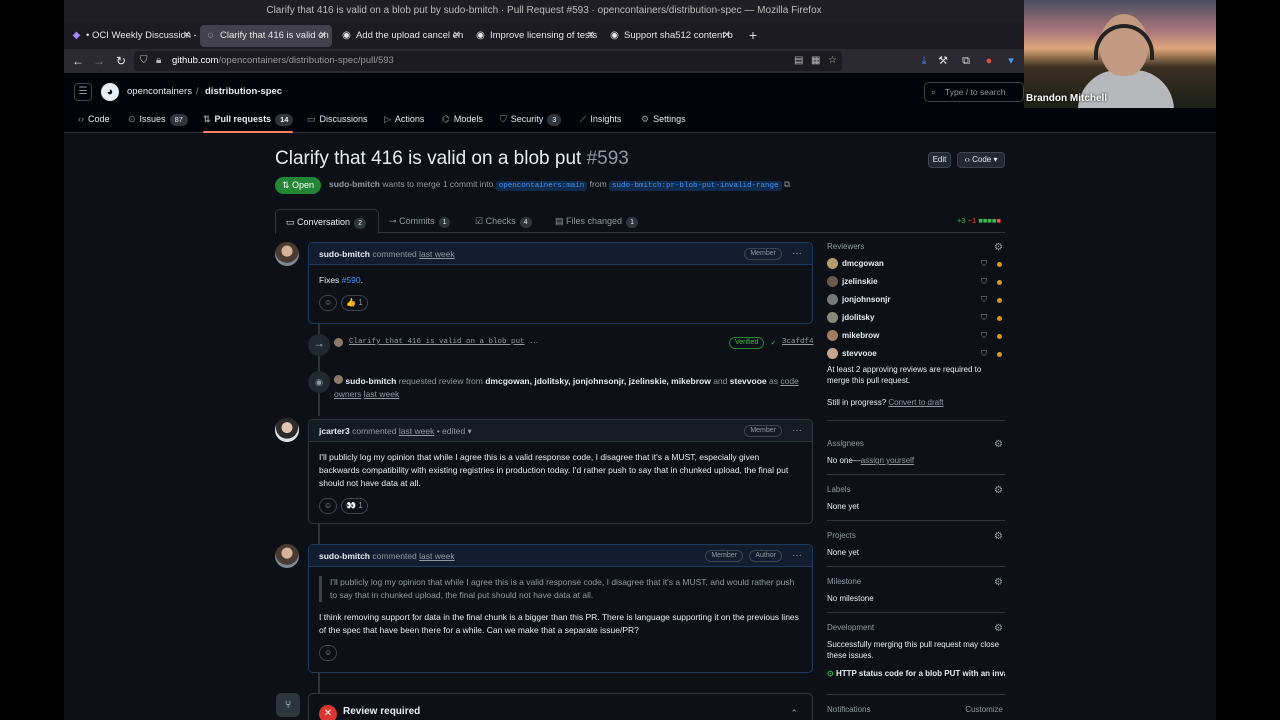 Image resolution: width=1280 pixels, height=720 pixels. What do you see at coordinates (535, 36) in the screenshot?
I see `browser-tab-licensing: ◉ Improve licensing of tests ✕` at bounding box center [535, 36].